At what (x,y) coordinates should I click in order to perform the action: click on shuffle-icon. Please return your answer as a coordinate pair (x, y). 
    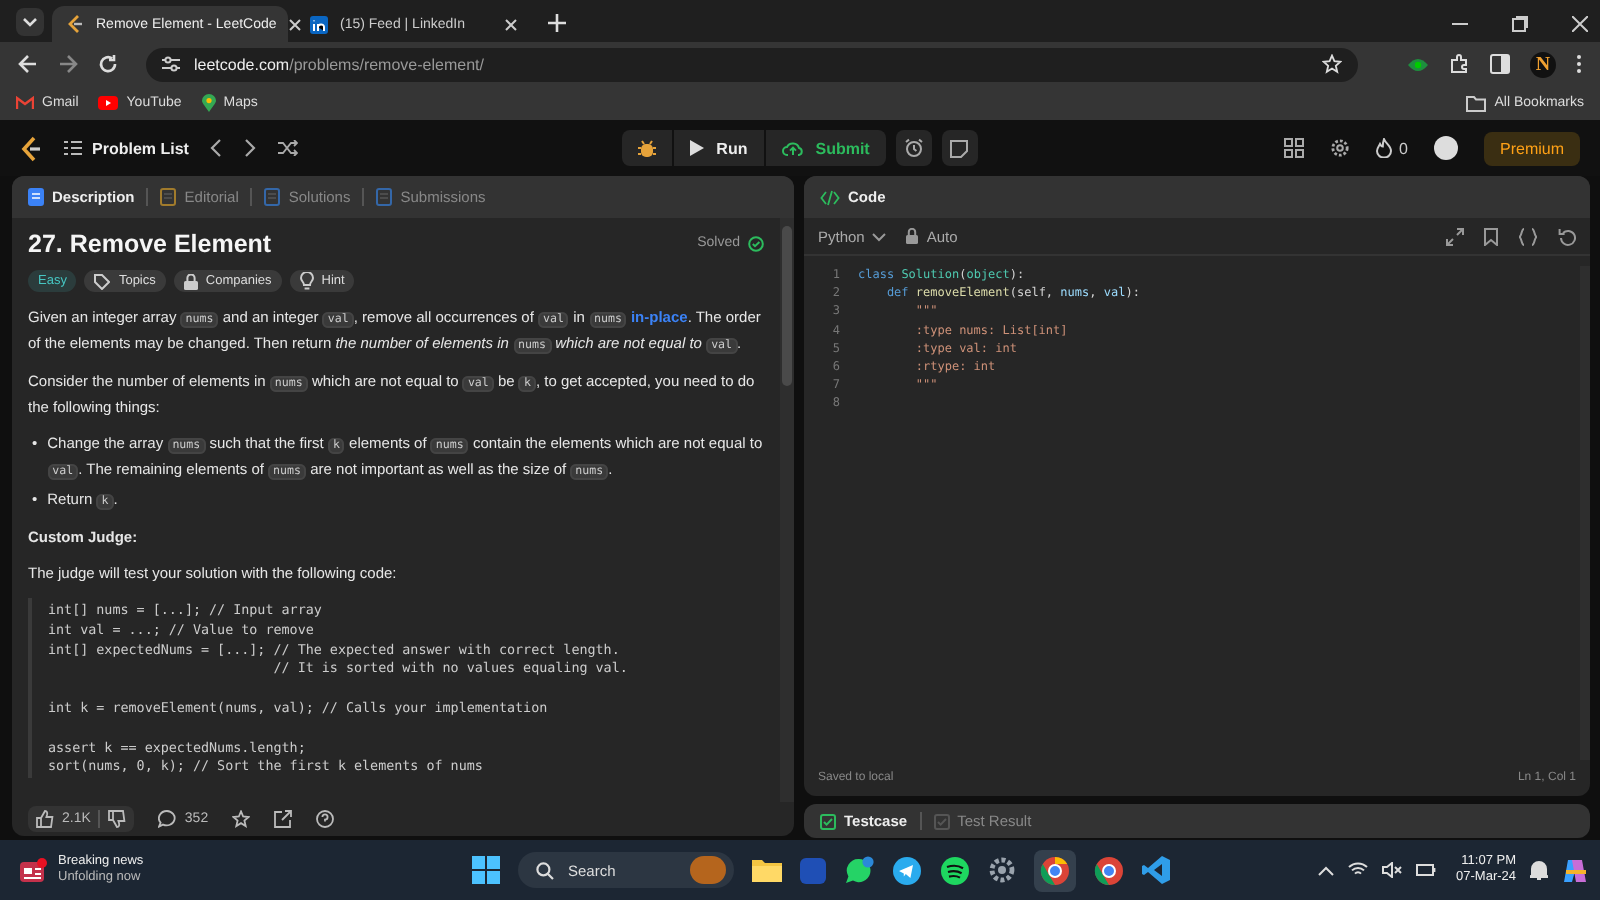
    Looking at the image, I should click on (288, 148).